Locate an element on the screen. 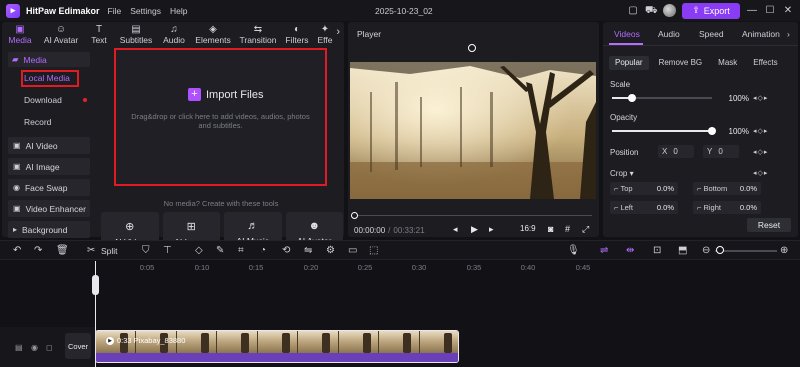  tab-videos: Videos is located at coordinates (627, 34).